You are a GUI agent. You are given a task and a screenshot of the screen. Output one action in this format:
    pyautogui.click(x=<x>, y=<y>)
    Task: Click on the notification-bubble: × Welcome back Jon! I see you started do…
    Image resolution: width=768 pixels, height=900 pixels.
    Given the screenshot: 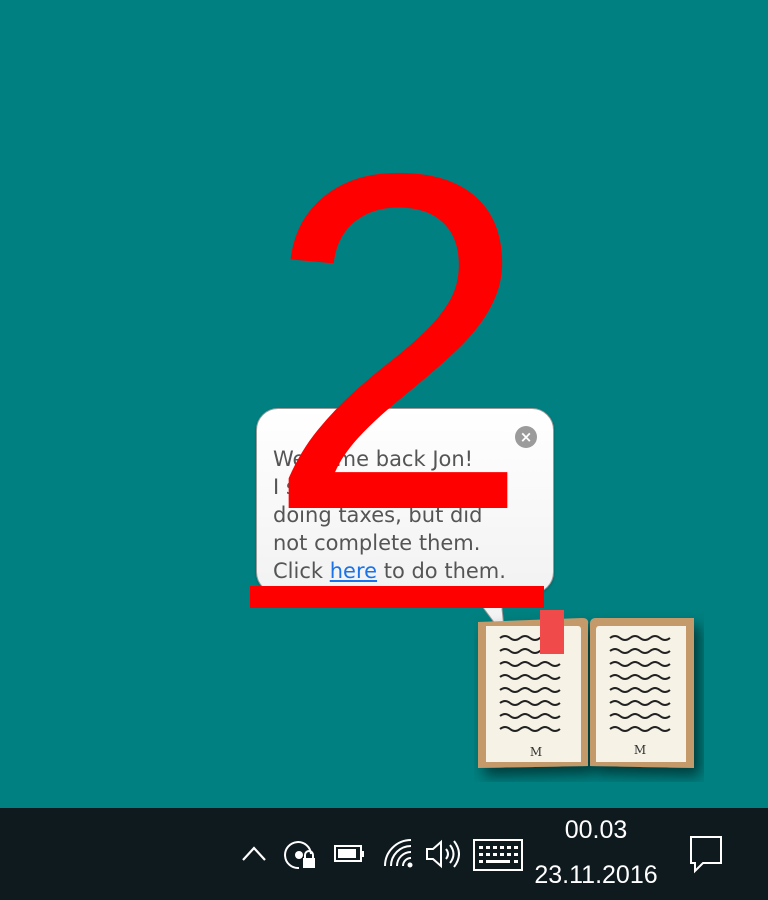 What is the action you would take?
    pyautogui.click(x=405, y=501)
    